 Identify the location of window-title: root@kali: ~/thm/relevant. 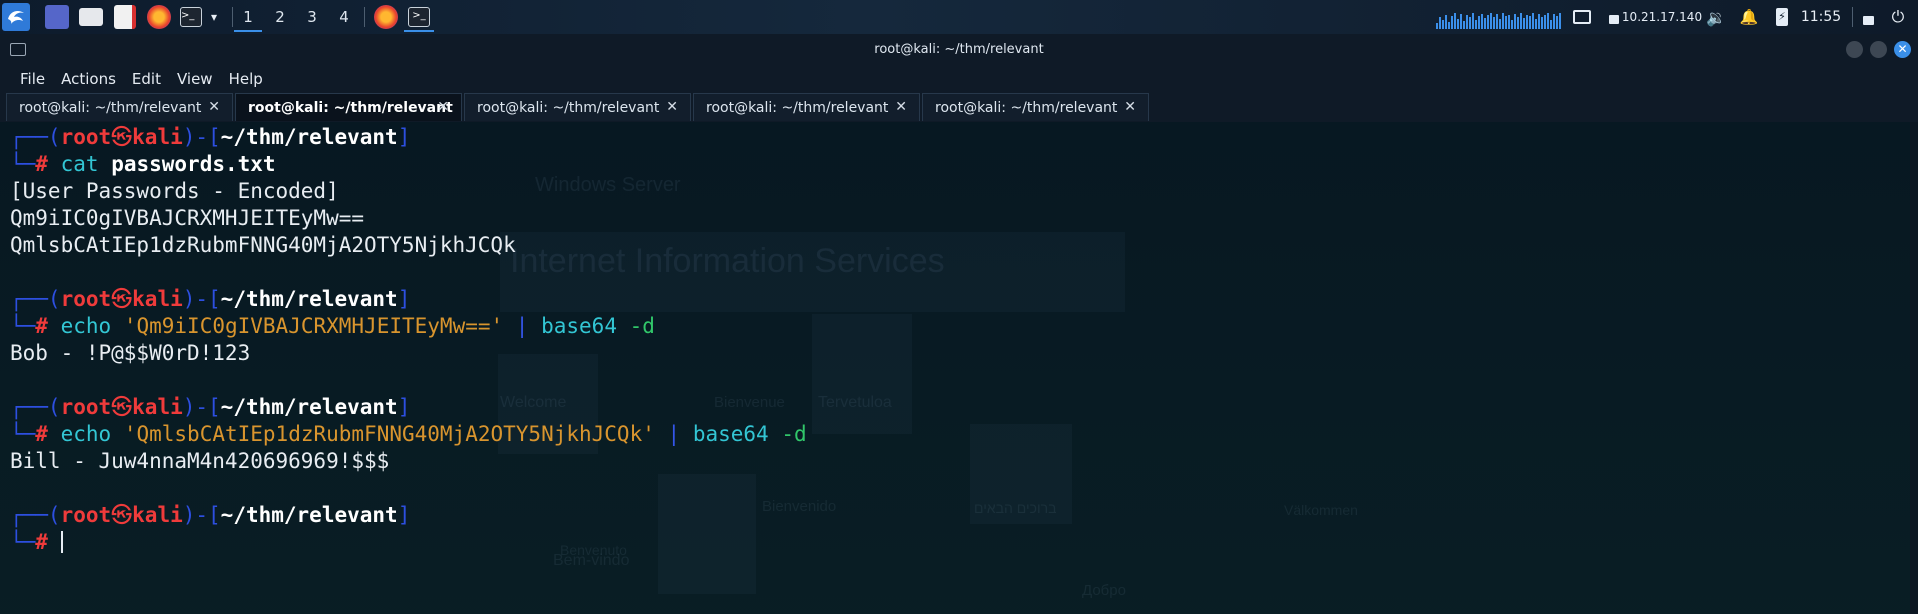
(959, 49).